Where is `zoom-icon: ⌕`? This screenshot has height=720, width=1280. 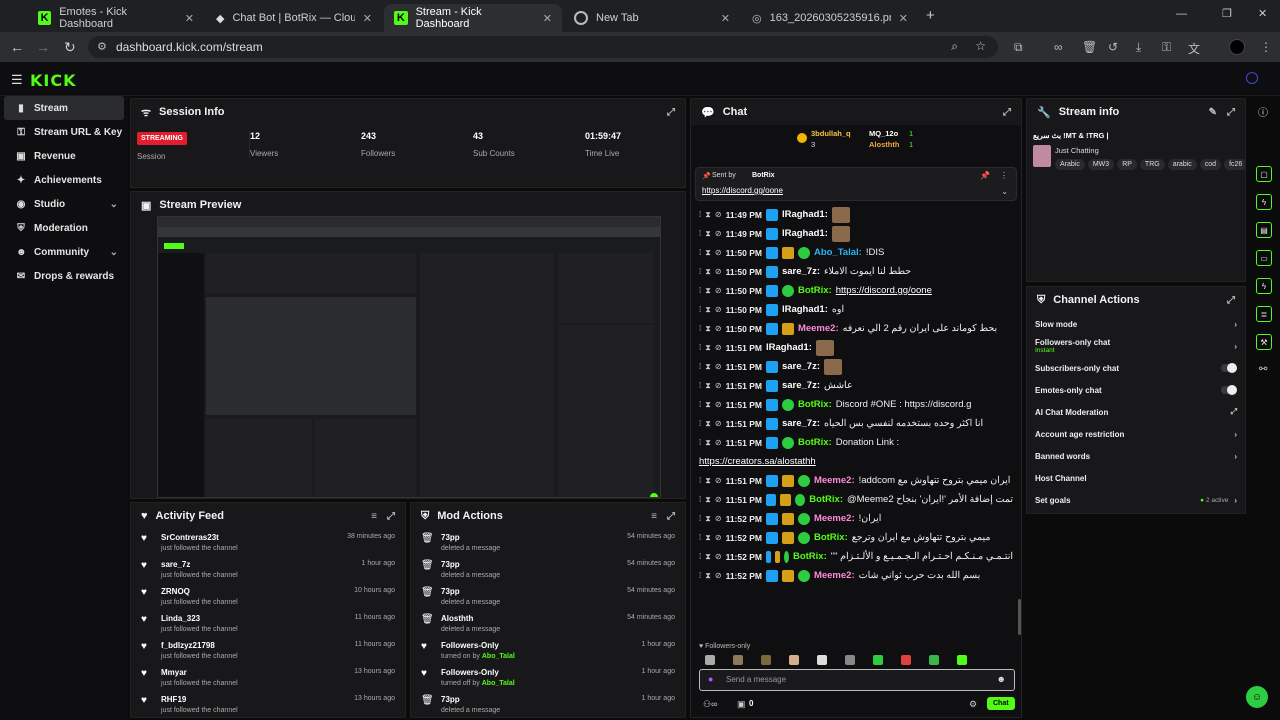 zoom-icon: ⌕ is located at coordinates (954, 46).